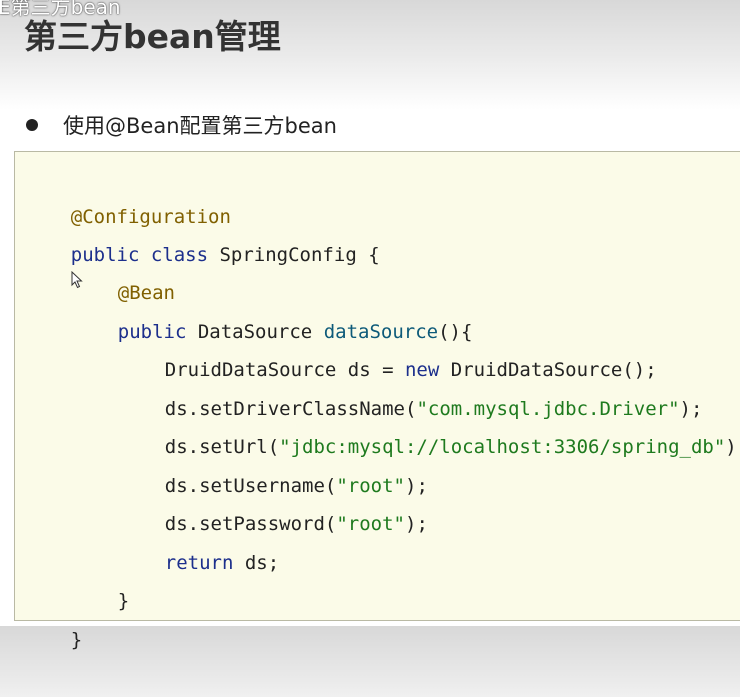 This screenshot has width=740, height=697. I want to click on string-token: "root", so click(370, 524).